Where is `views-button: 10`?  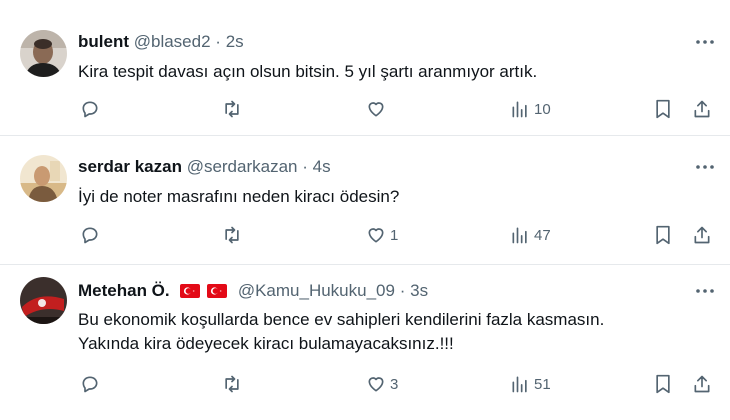
views-button: 10 is located at coordinates (530, 109).